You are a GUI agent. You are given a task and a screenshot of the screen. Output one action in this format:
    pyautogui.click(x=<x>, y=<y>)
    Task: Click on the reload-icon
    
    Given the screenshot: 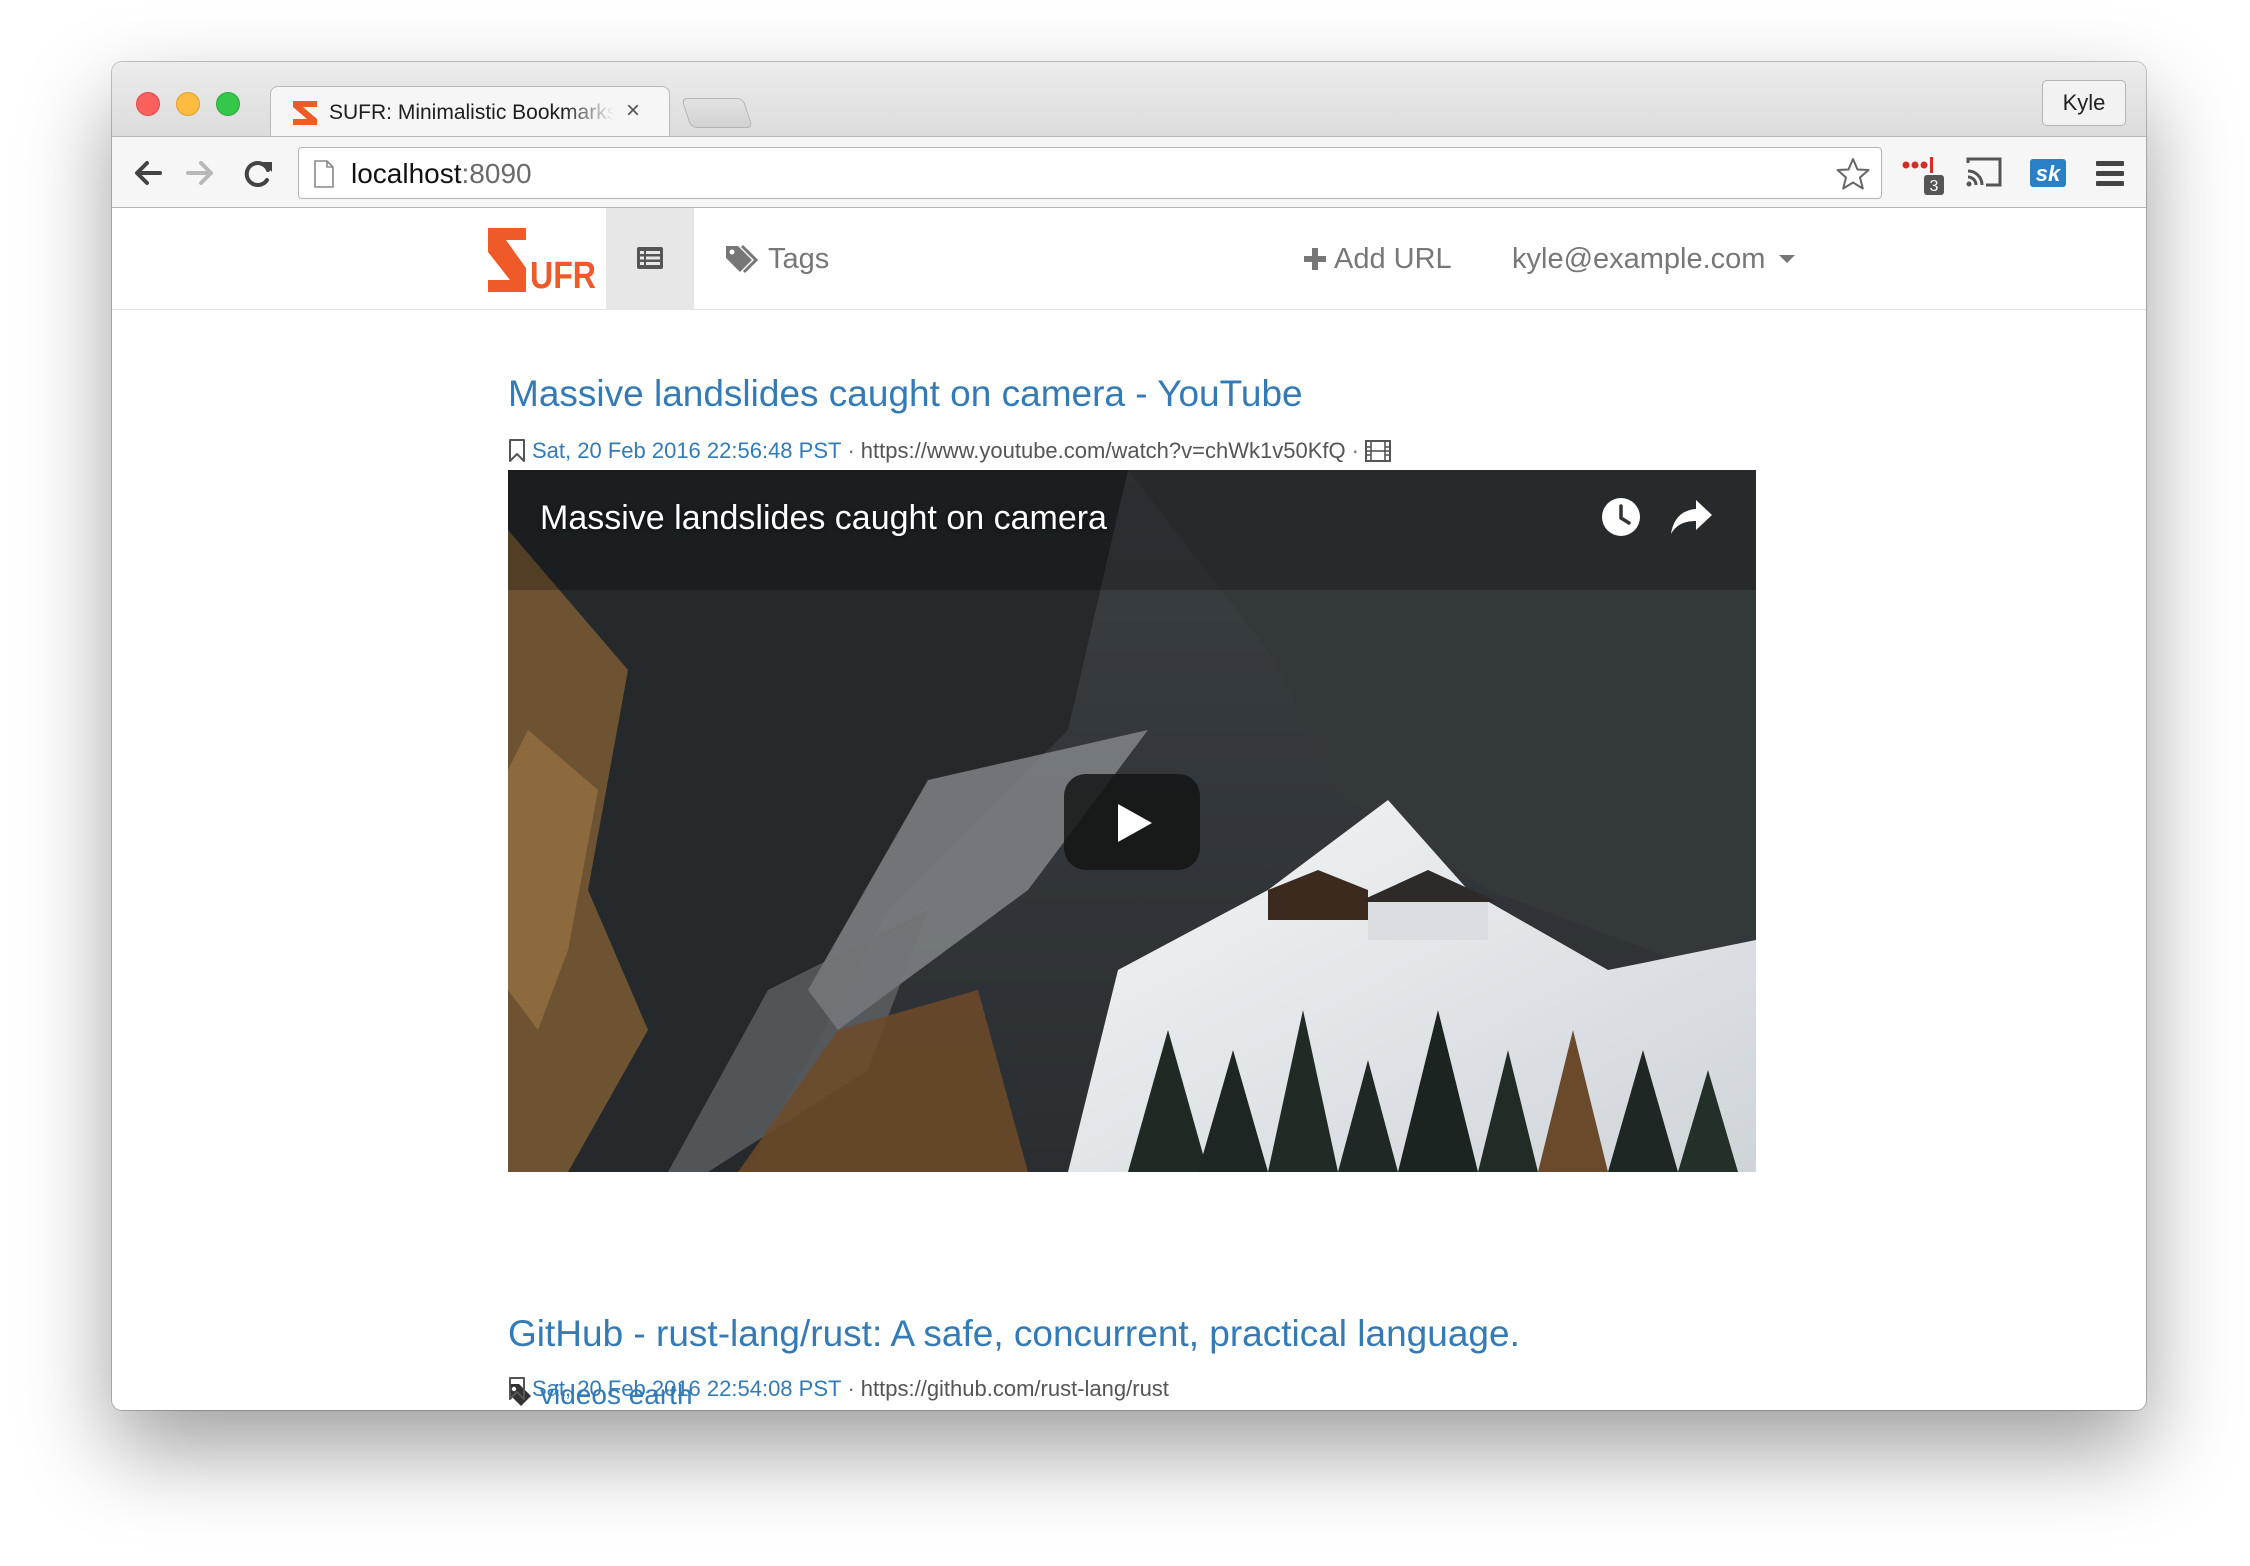 What is the action you would take?
    pyautogui.click(x=258, y=173)
    